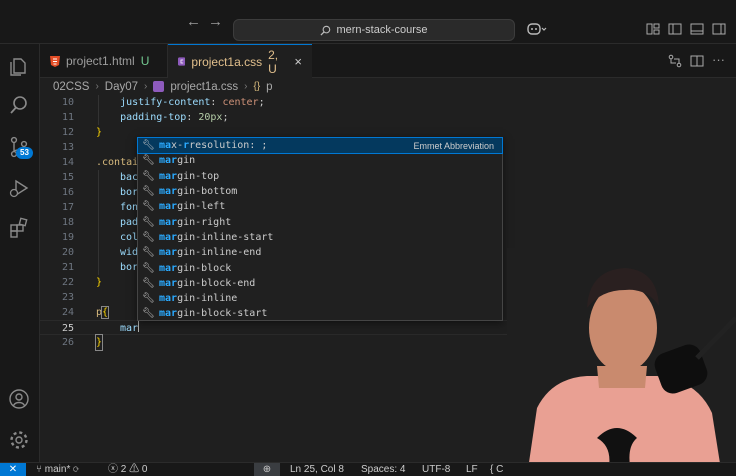  I want to click on suggestion-item: 🔧︎ margin-block-end, so click(320, 283).